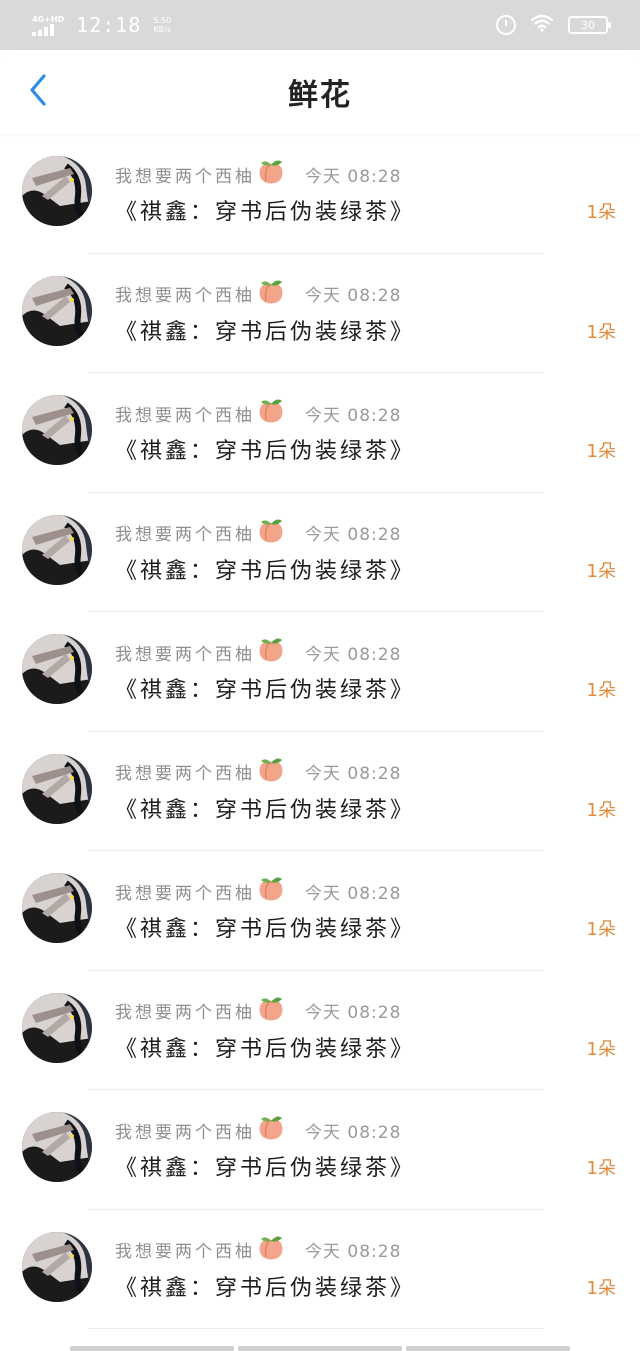 The width and height of the screenshot is (640, 1351). I want to click on status-left: 4G+HD 12:18 5.50 KB/s, so click(101, 25).